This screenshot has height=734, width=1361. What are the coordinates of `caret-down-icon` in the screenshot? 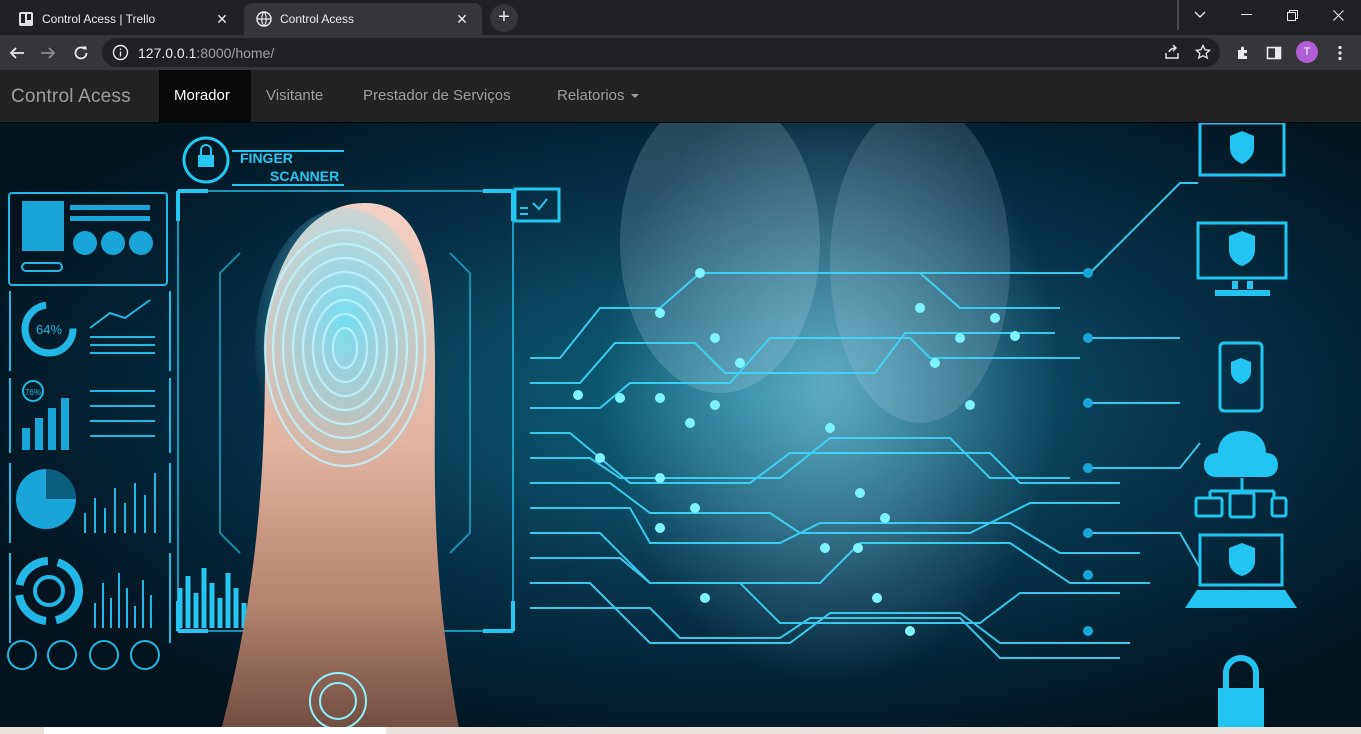 It's located at (634, 96).